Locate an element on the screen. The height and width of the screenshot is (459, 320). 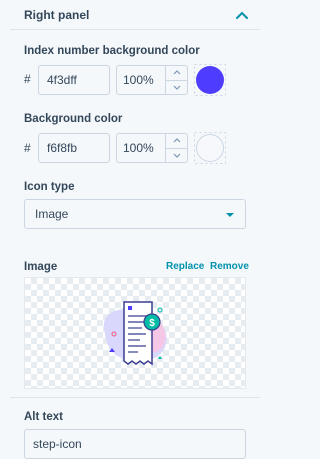
alt-text-input: step-icon is located at coordinates (135, 444).